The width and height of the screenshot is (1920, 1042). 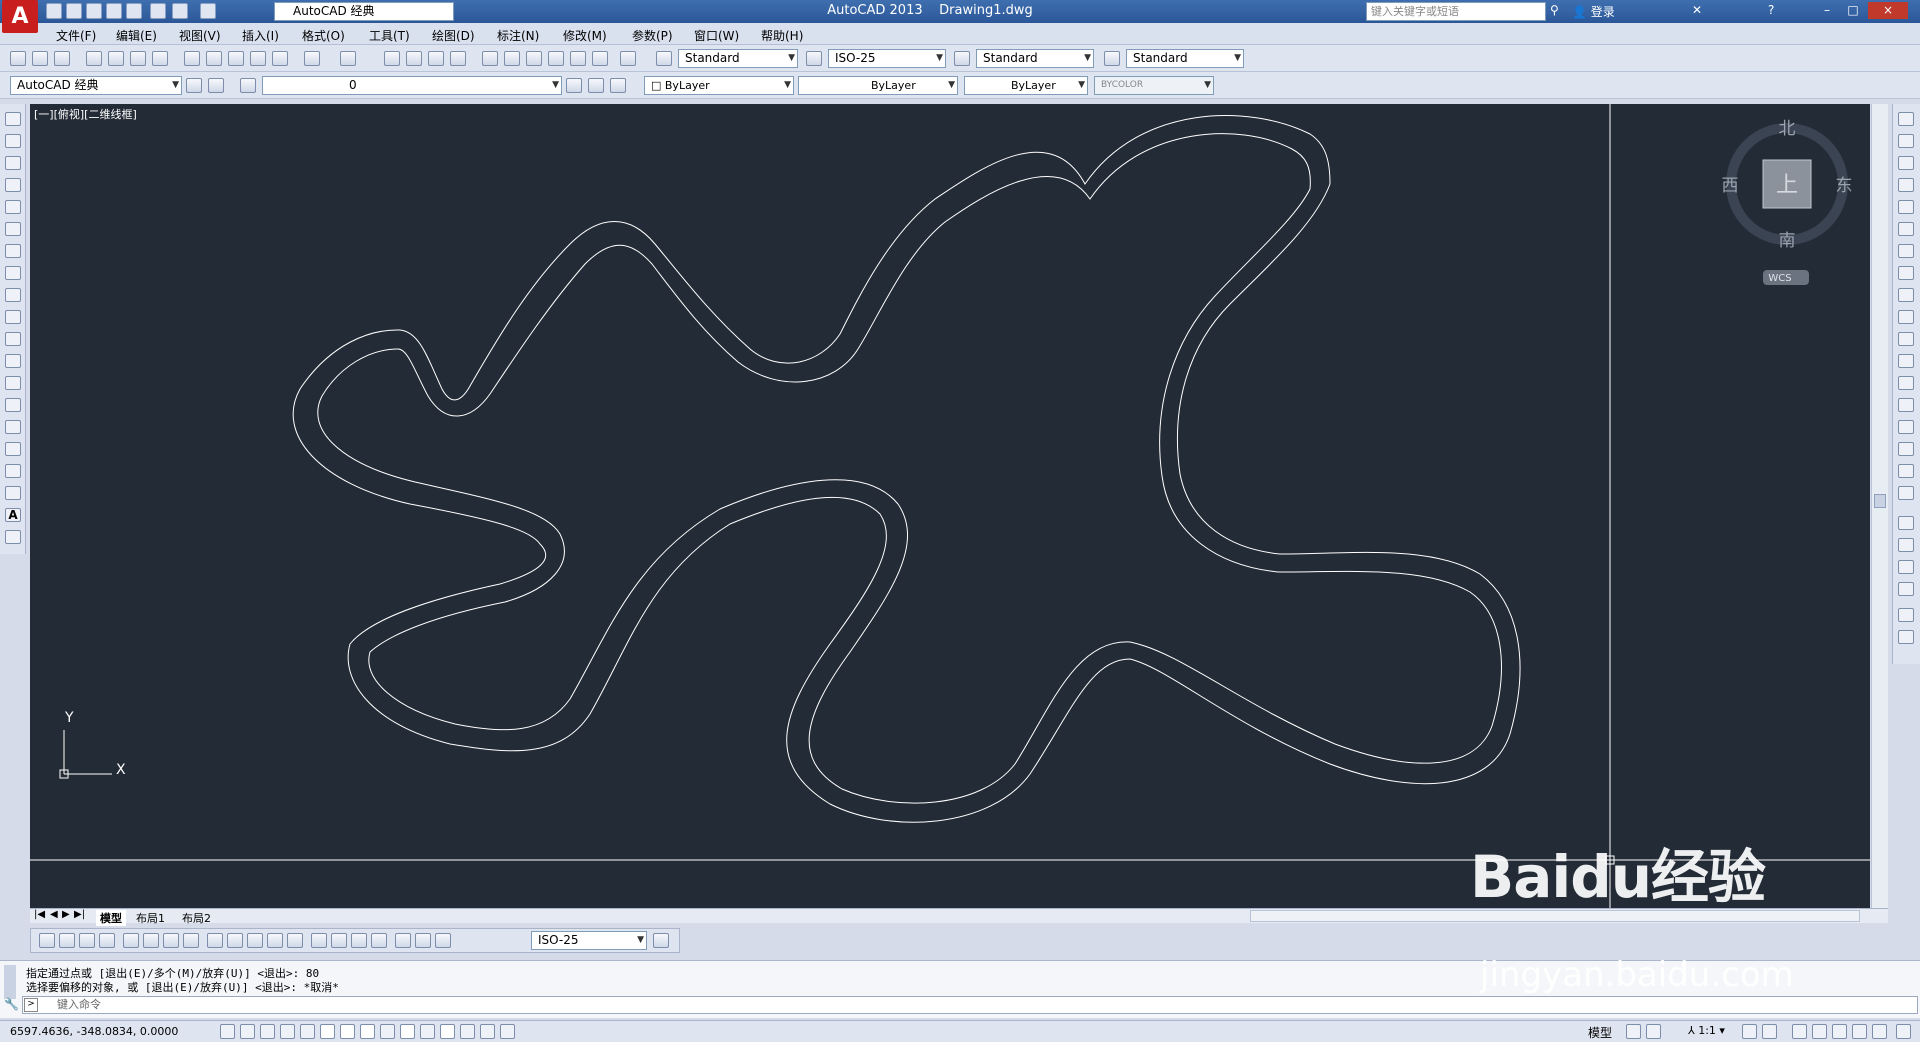 I want to click on tool-palettes-icon, so click(x=534, y=58).